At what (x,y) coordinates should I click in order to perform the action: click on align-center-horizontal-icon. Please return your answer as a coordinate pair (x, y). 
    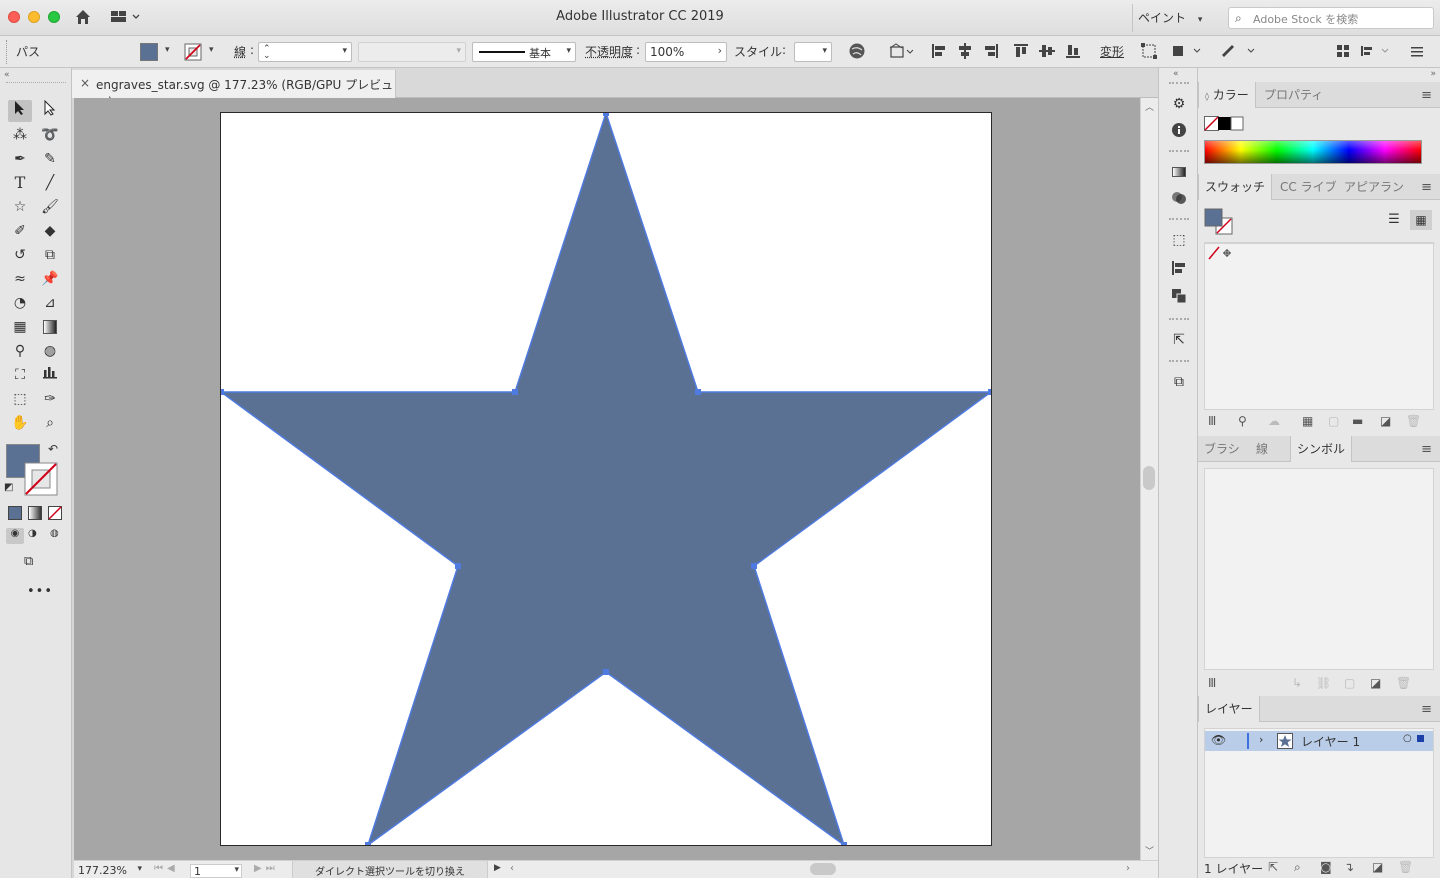
    Looking at the image, I should click on (965, 52).